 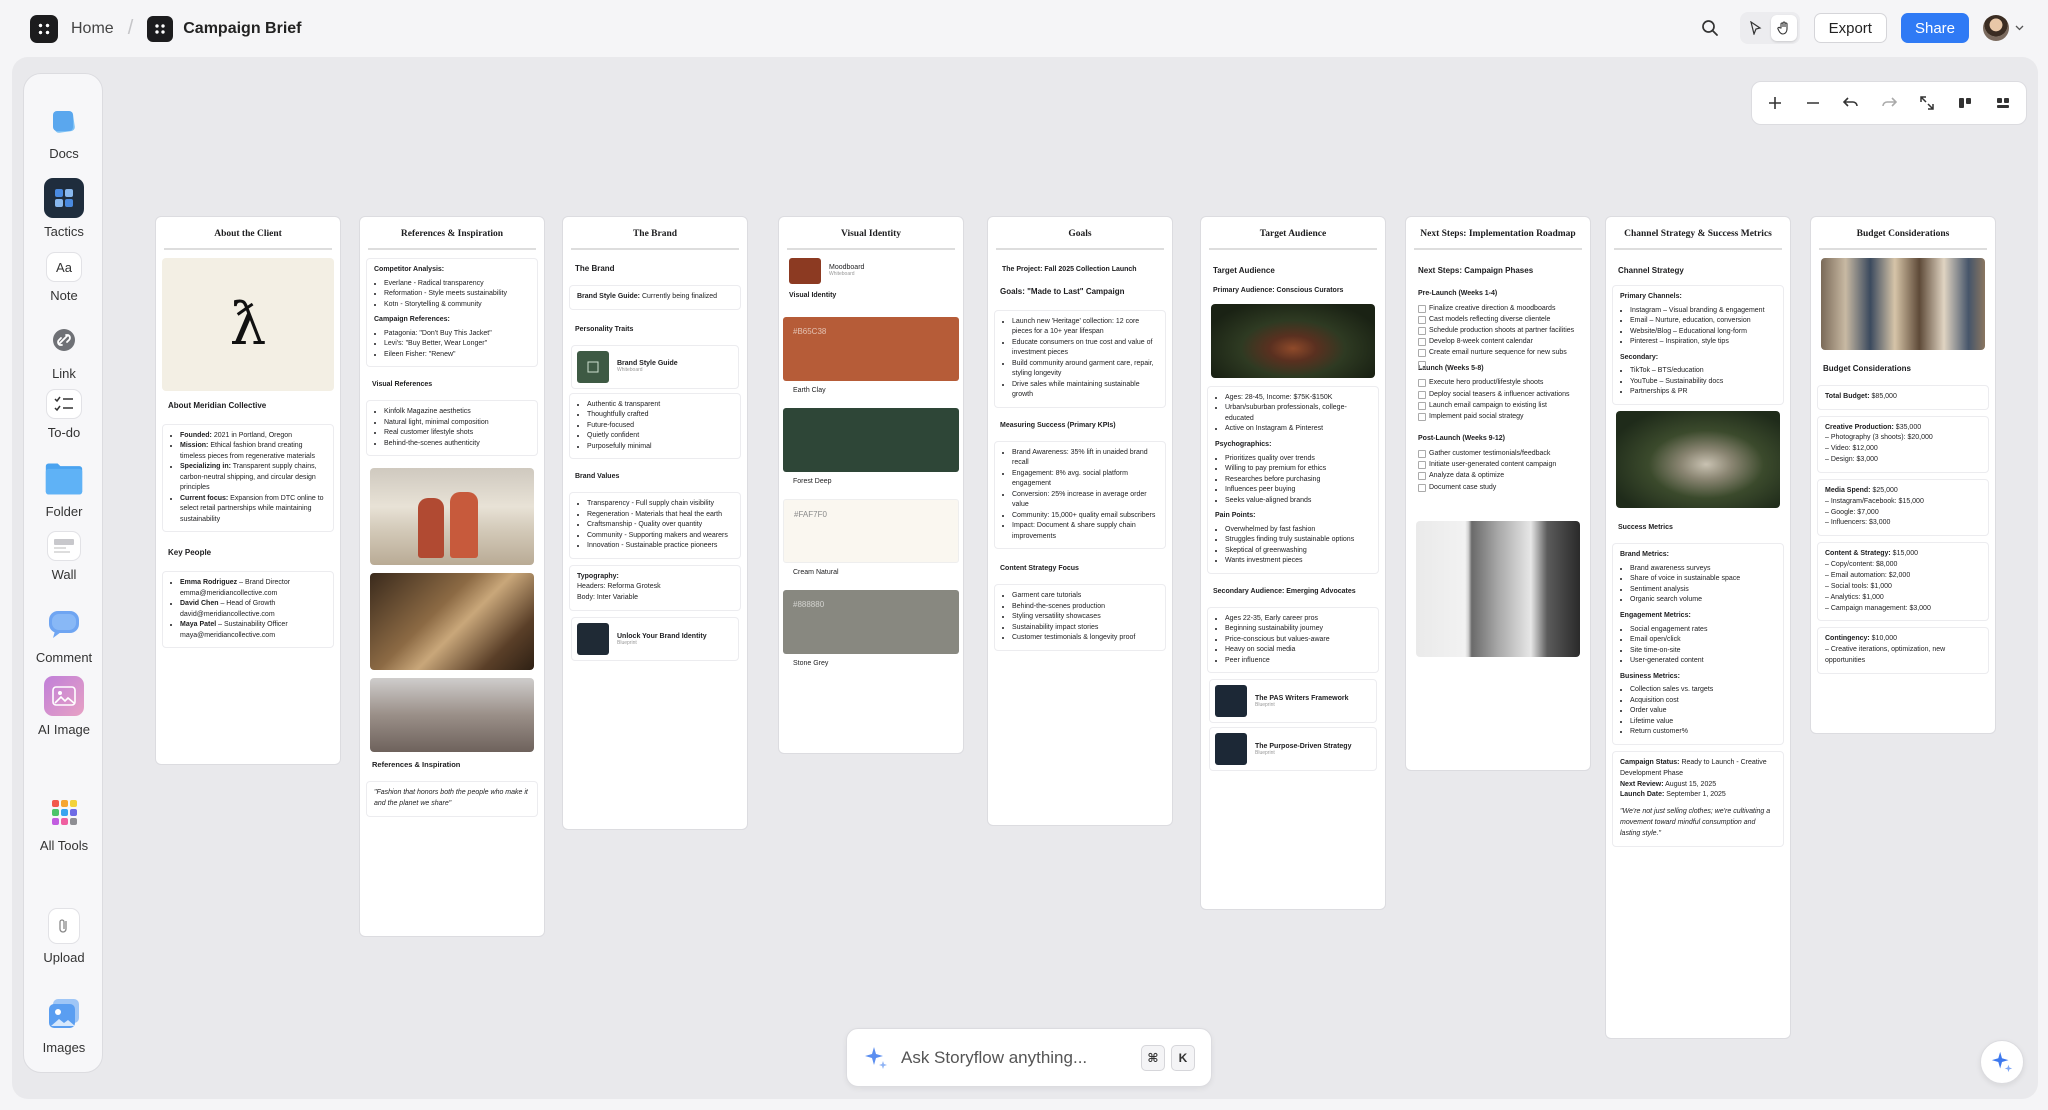 I want to click on swatch-label: Forest Deep, so click(x=812, y=481).